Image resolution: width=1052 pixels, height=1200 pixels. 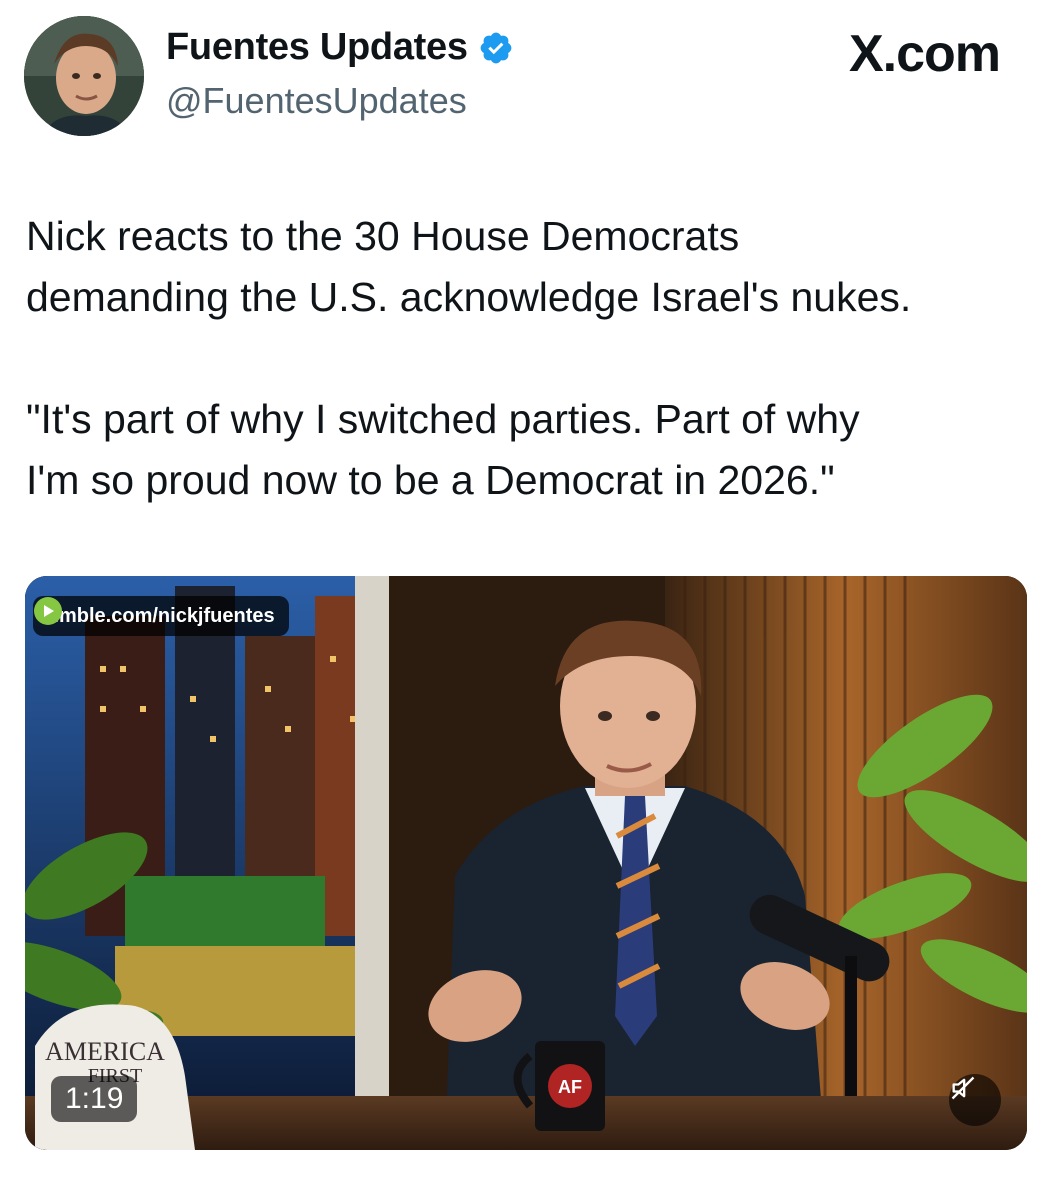 I want to click on hat-text-america: AMERICA, so click(x=105, y=1051).